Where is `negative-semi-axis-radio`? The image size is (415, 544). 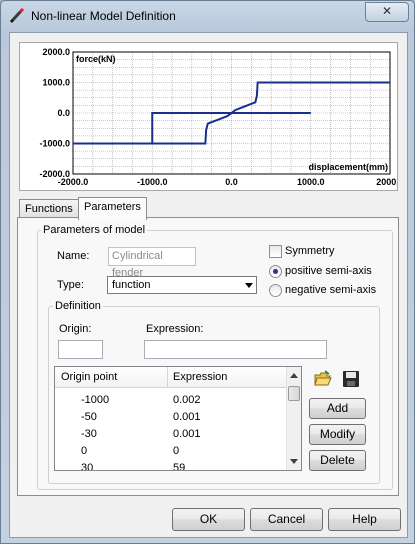 negative-semi-axis-radio is located at coordinates (275, 290).